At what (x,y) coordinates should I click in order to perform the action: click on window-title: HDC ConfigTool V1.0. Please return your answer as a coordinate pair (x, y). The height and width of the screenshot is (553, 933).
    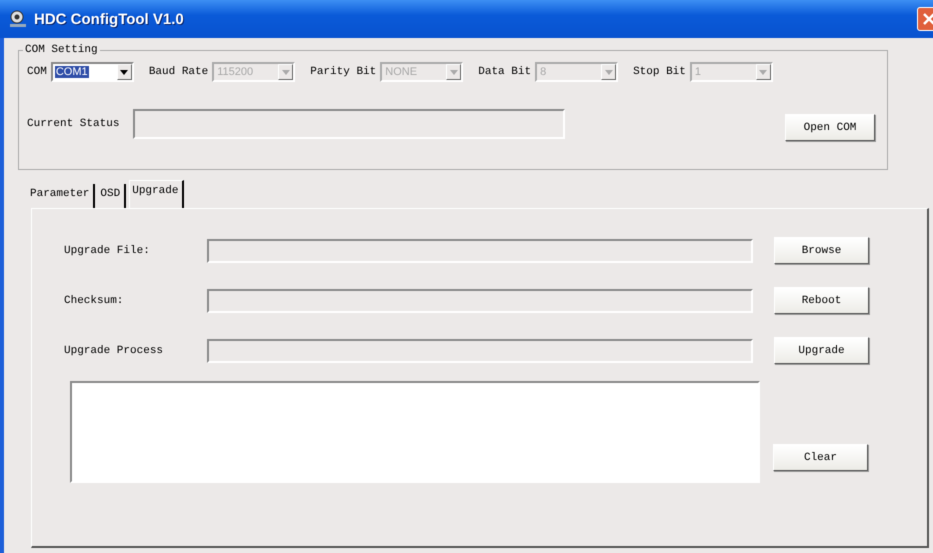
    Looking at the image, I should click on (109, 19).